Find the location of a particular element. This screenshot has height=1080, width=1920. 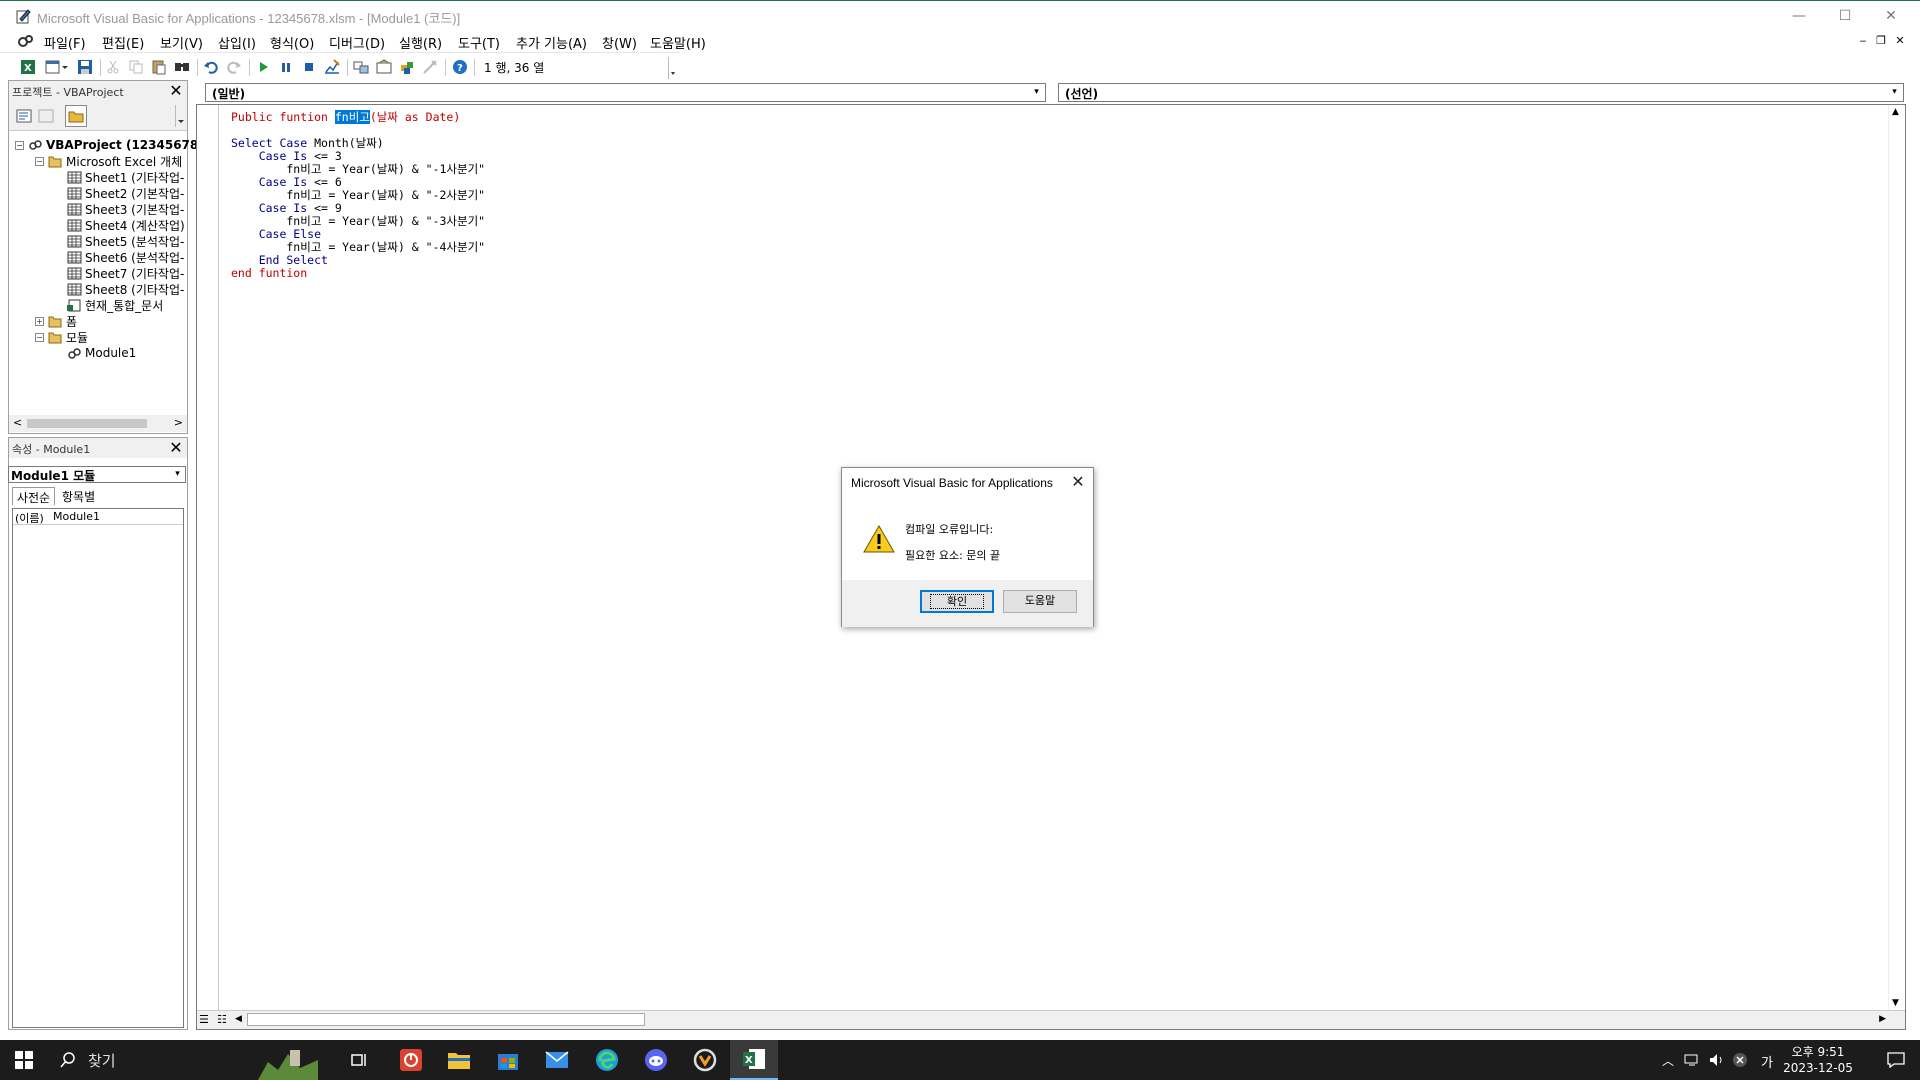

procedure-combo: (선언) ▾ is located at coordinates (1481, 92).